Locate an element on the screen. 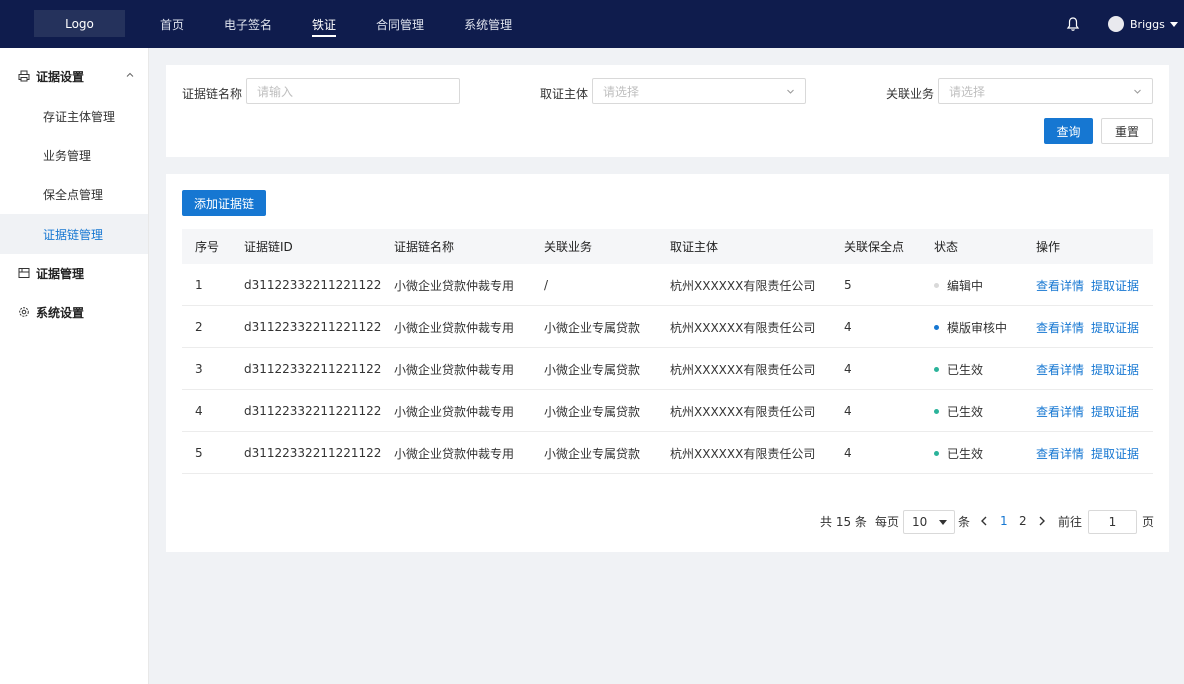 The height and width of the screenshot is (684, 1184). goto-label: 前往 is located at coordinates (1070, 521).